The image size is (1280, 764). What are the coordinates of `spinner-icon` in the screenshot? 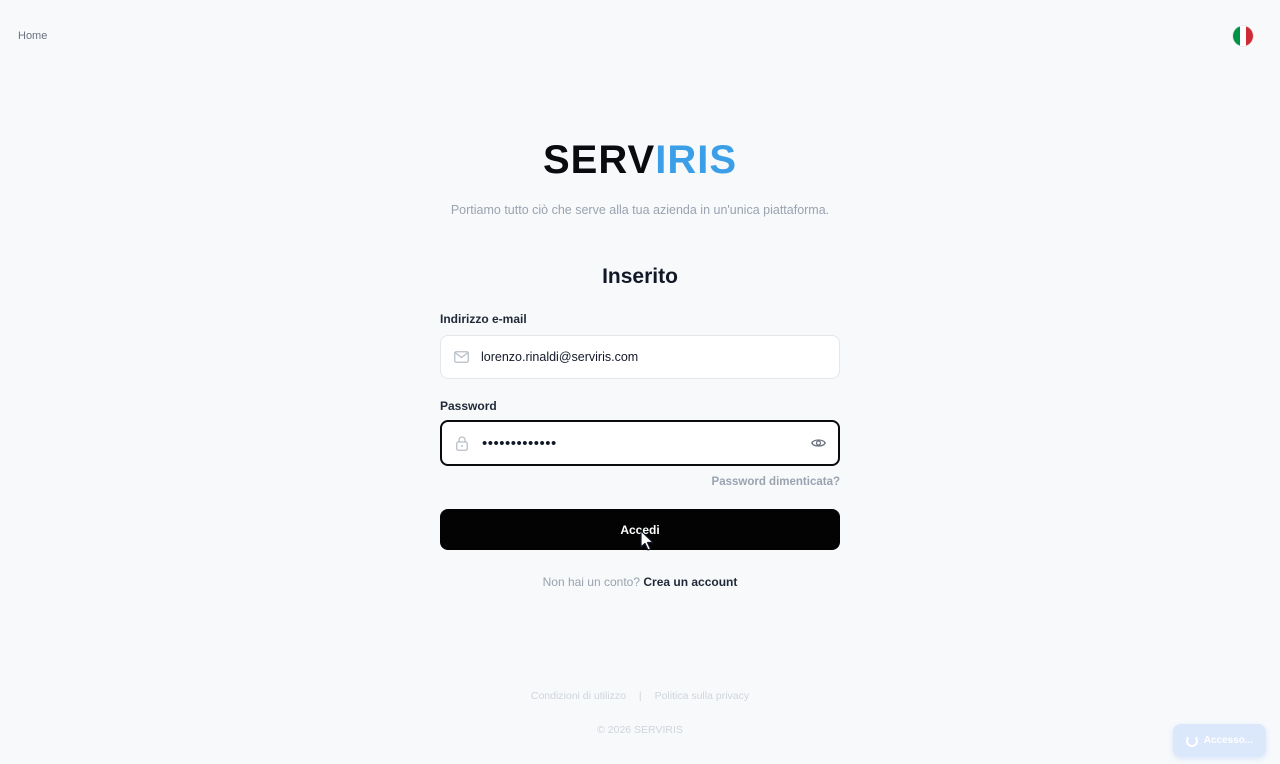 It's located at (1191, 740).